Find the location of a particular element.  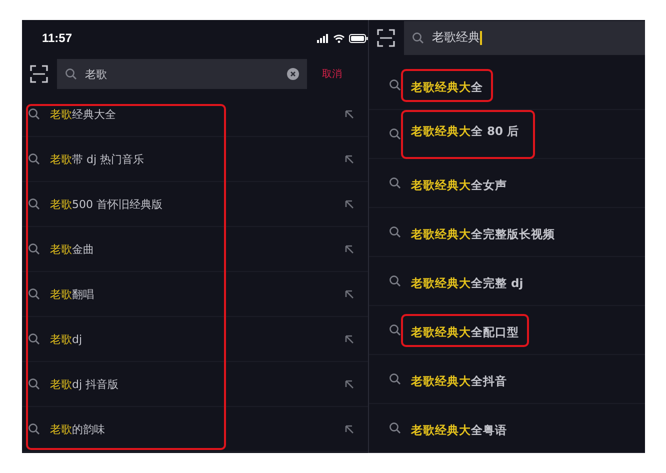

suggestion-text: 老歌金曲 is located at coordinates (72, 249).